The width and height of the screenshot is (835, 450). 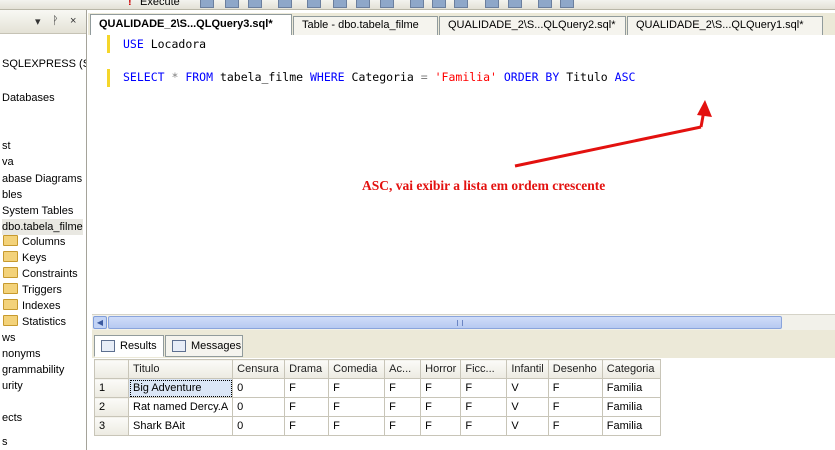 What do you see at coordinates (32, 290) in the screenshot?
I see `tree-item: Triggers` at bounding box center [32, 290].